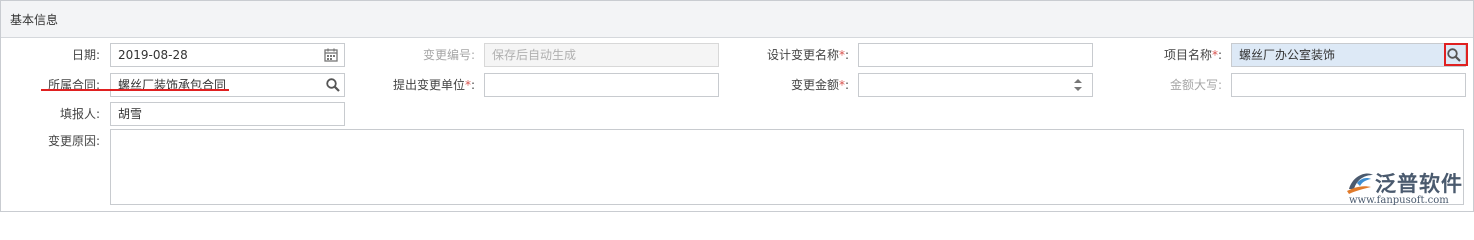 Image resolution: width=1474 pixels, height=240 pixels. Describe the element at coordinates (1195, 85) in the screenshot. I see `amount-upper-label: 金额大写:` at that location.